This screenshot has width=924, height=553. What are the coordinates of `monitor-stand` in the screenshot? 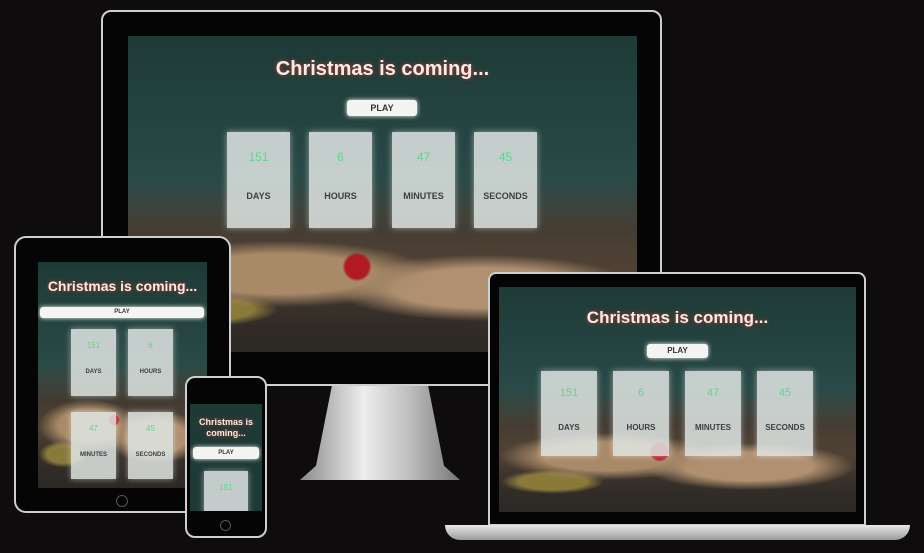 It's located at (380, 432).